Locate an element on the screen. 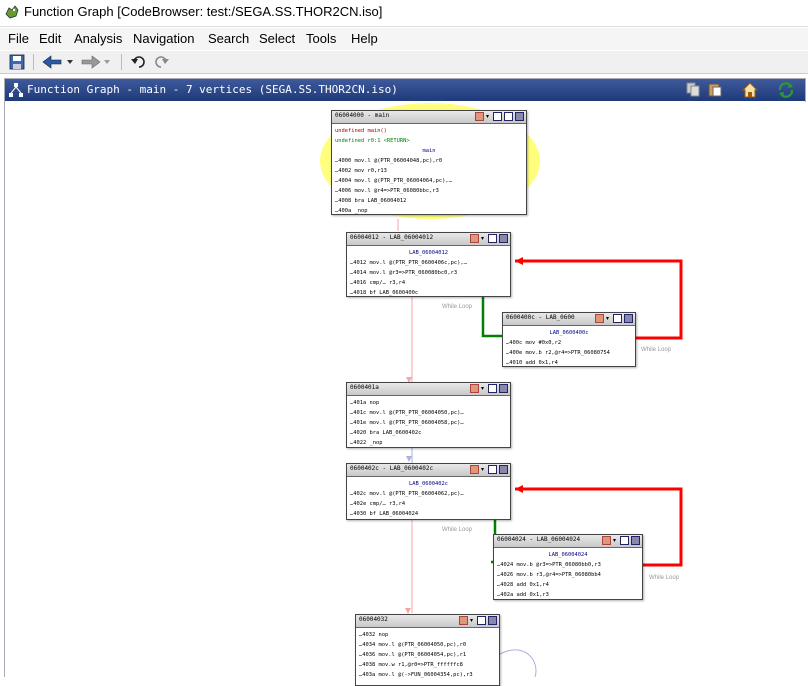 The width and height of the screenshot is (808, 686). code-line: …4036 mov.l @(PTR_06004054,pc),r1 is located at coordinates (427, 655).